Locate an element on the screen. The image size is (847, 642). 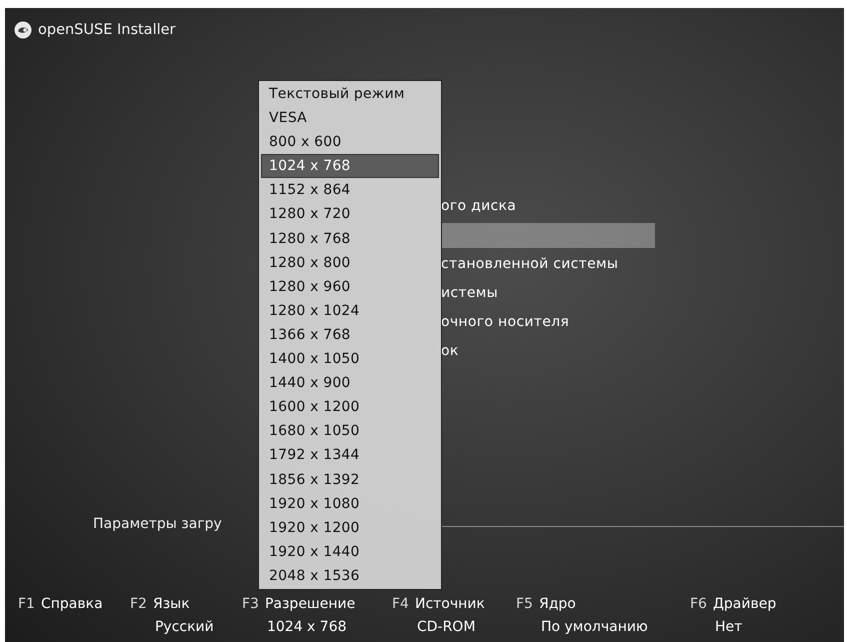
function-key: F3 is located at coordinates (250, 607).